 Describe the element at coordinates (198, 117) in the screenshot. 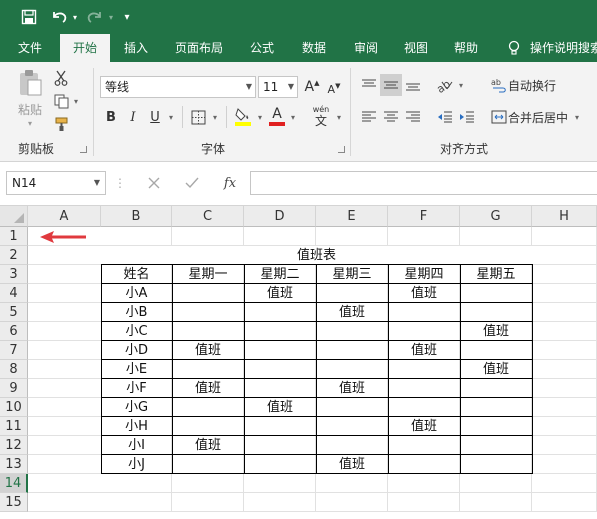

I see `borders-icon` at that location.